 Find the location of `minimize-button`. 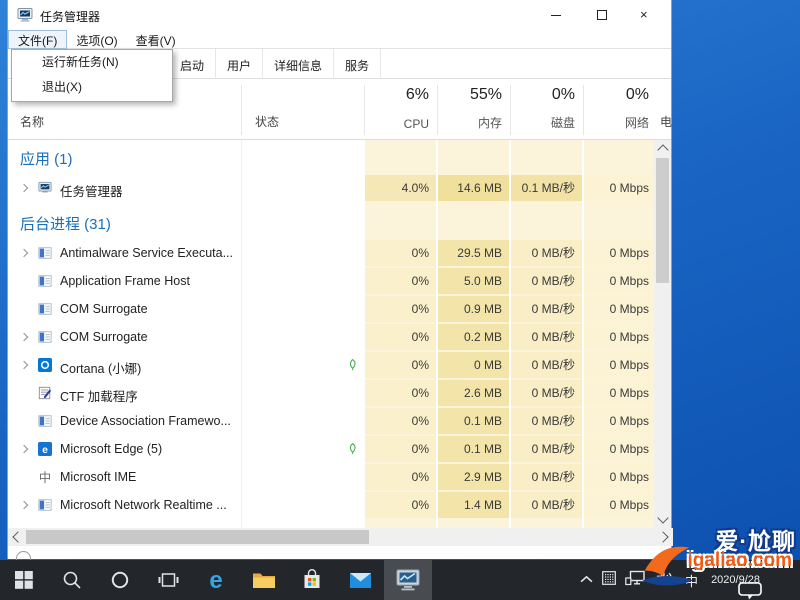

minimize-button is located at coordinates (556, 15).